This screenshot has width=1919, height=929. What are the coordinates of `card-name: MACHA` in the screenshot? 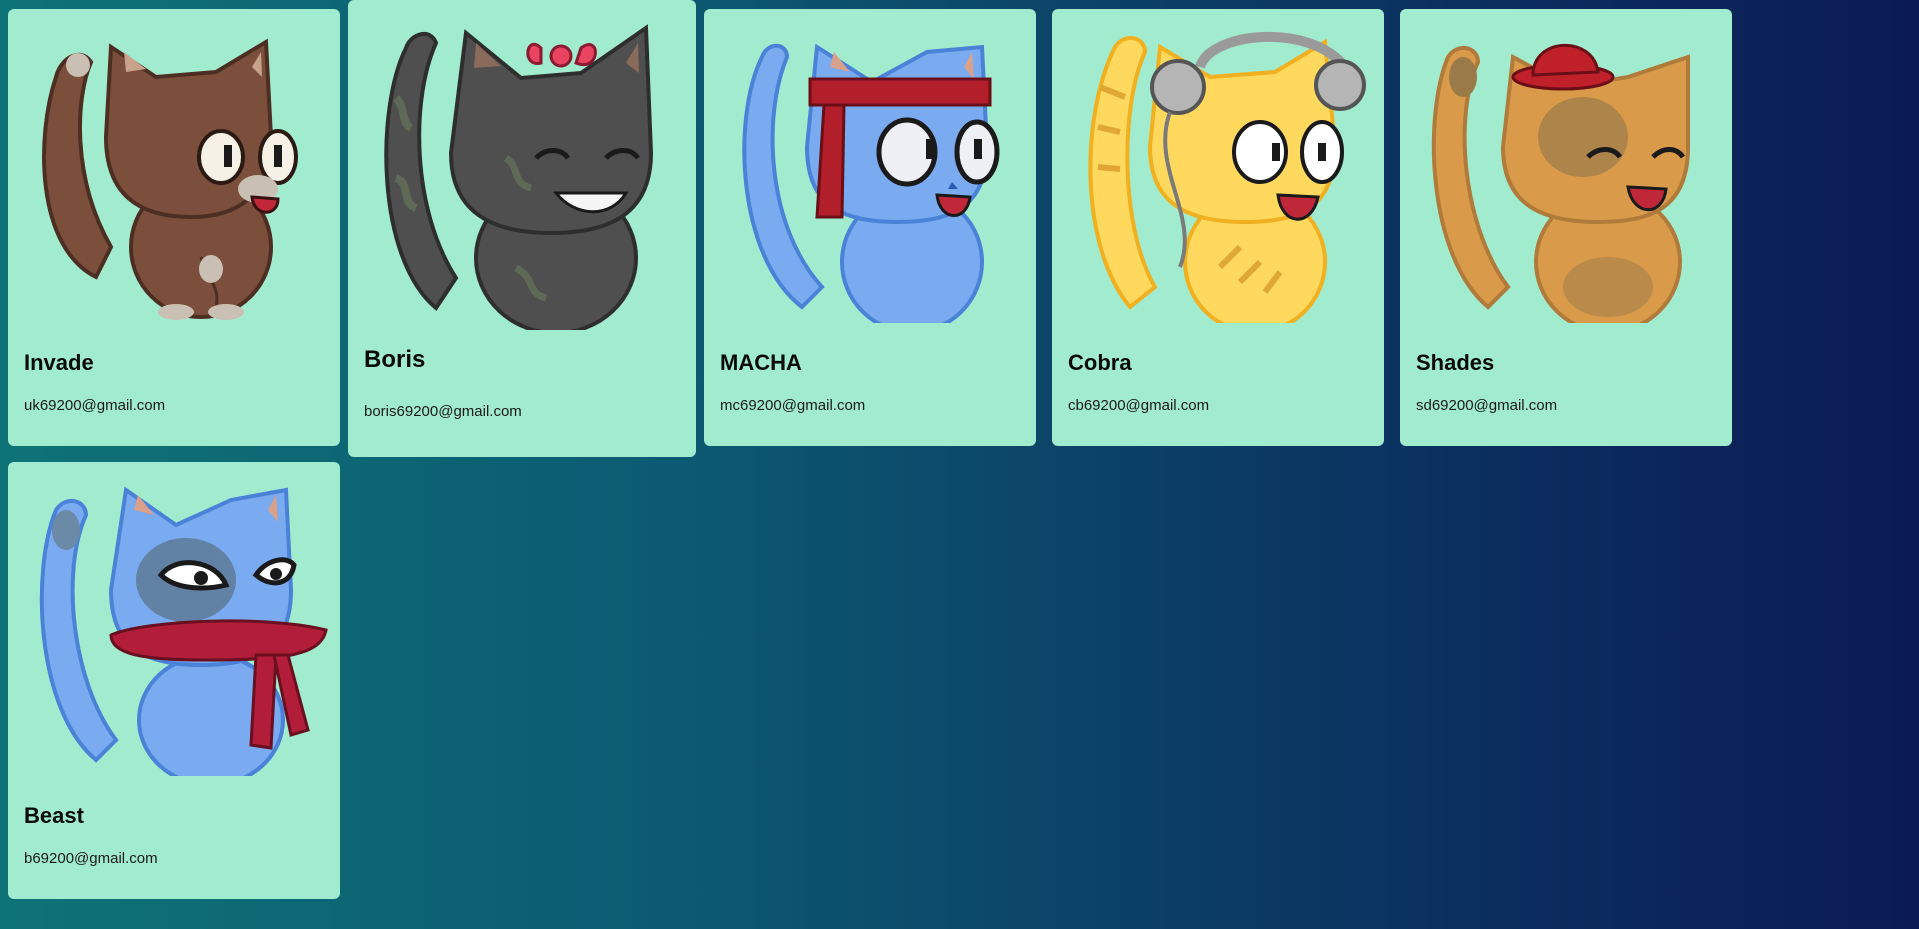 It's located at (761, 362).